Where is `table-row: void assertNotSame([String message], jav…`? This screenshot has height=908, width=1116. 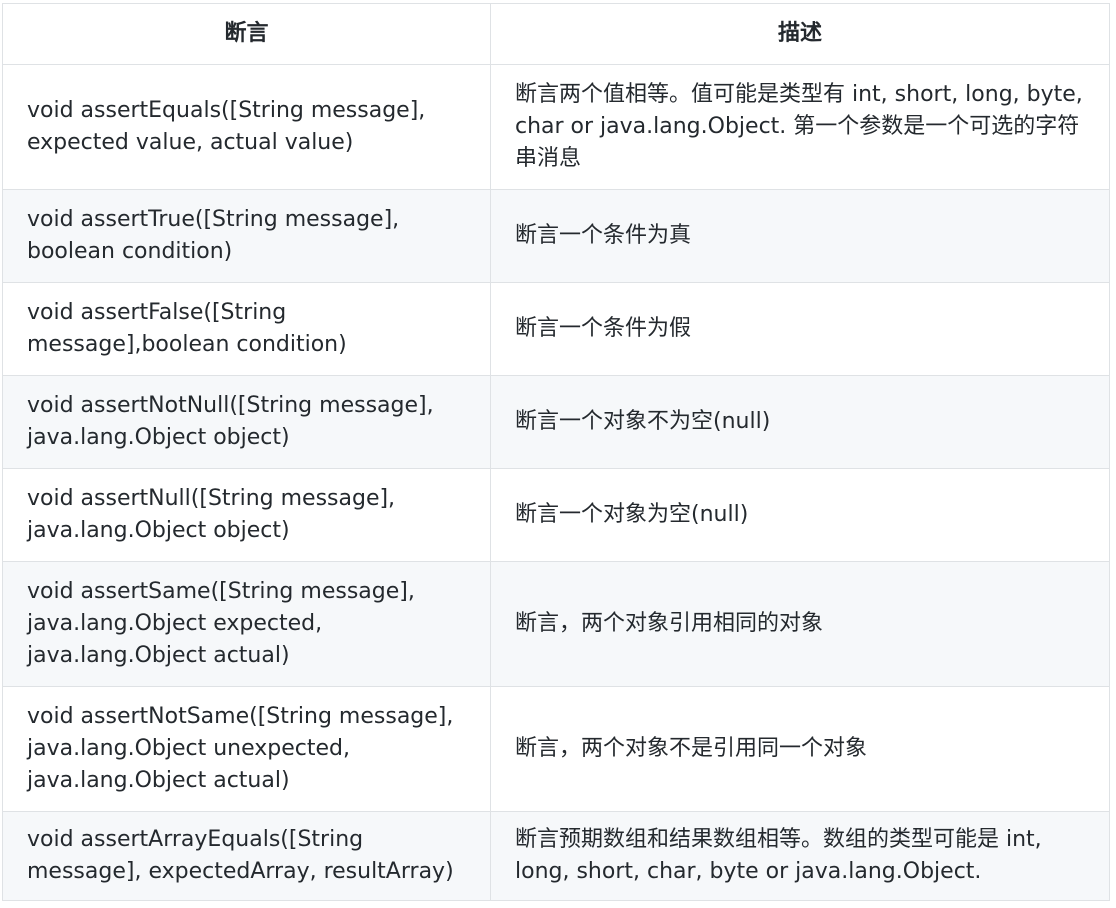
table-row: void assertNotSame([String message], jav… is located at coordinates (556, 749).